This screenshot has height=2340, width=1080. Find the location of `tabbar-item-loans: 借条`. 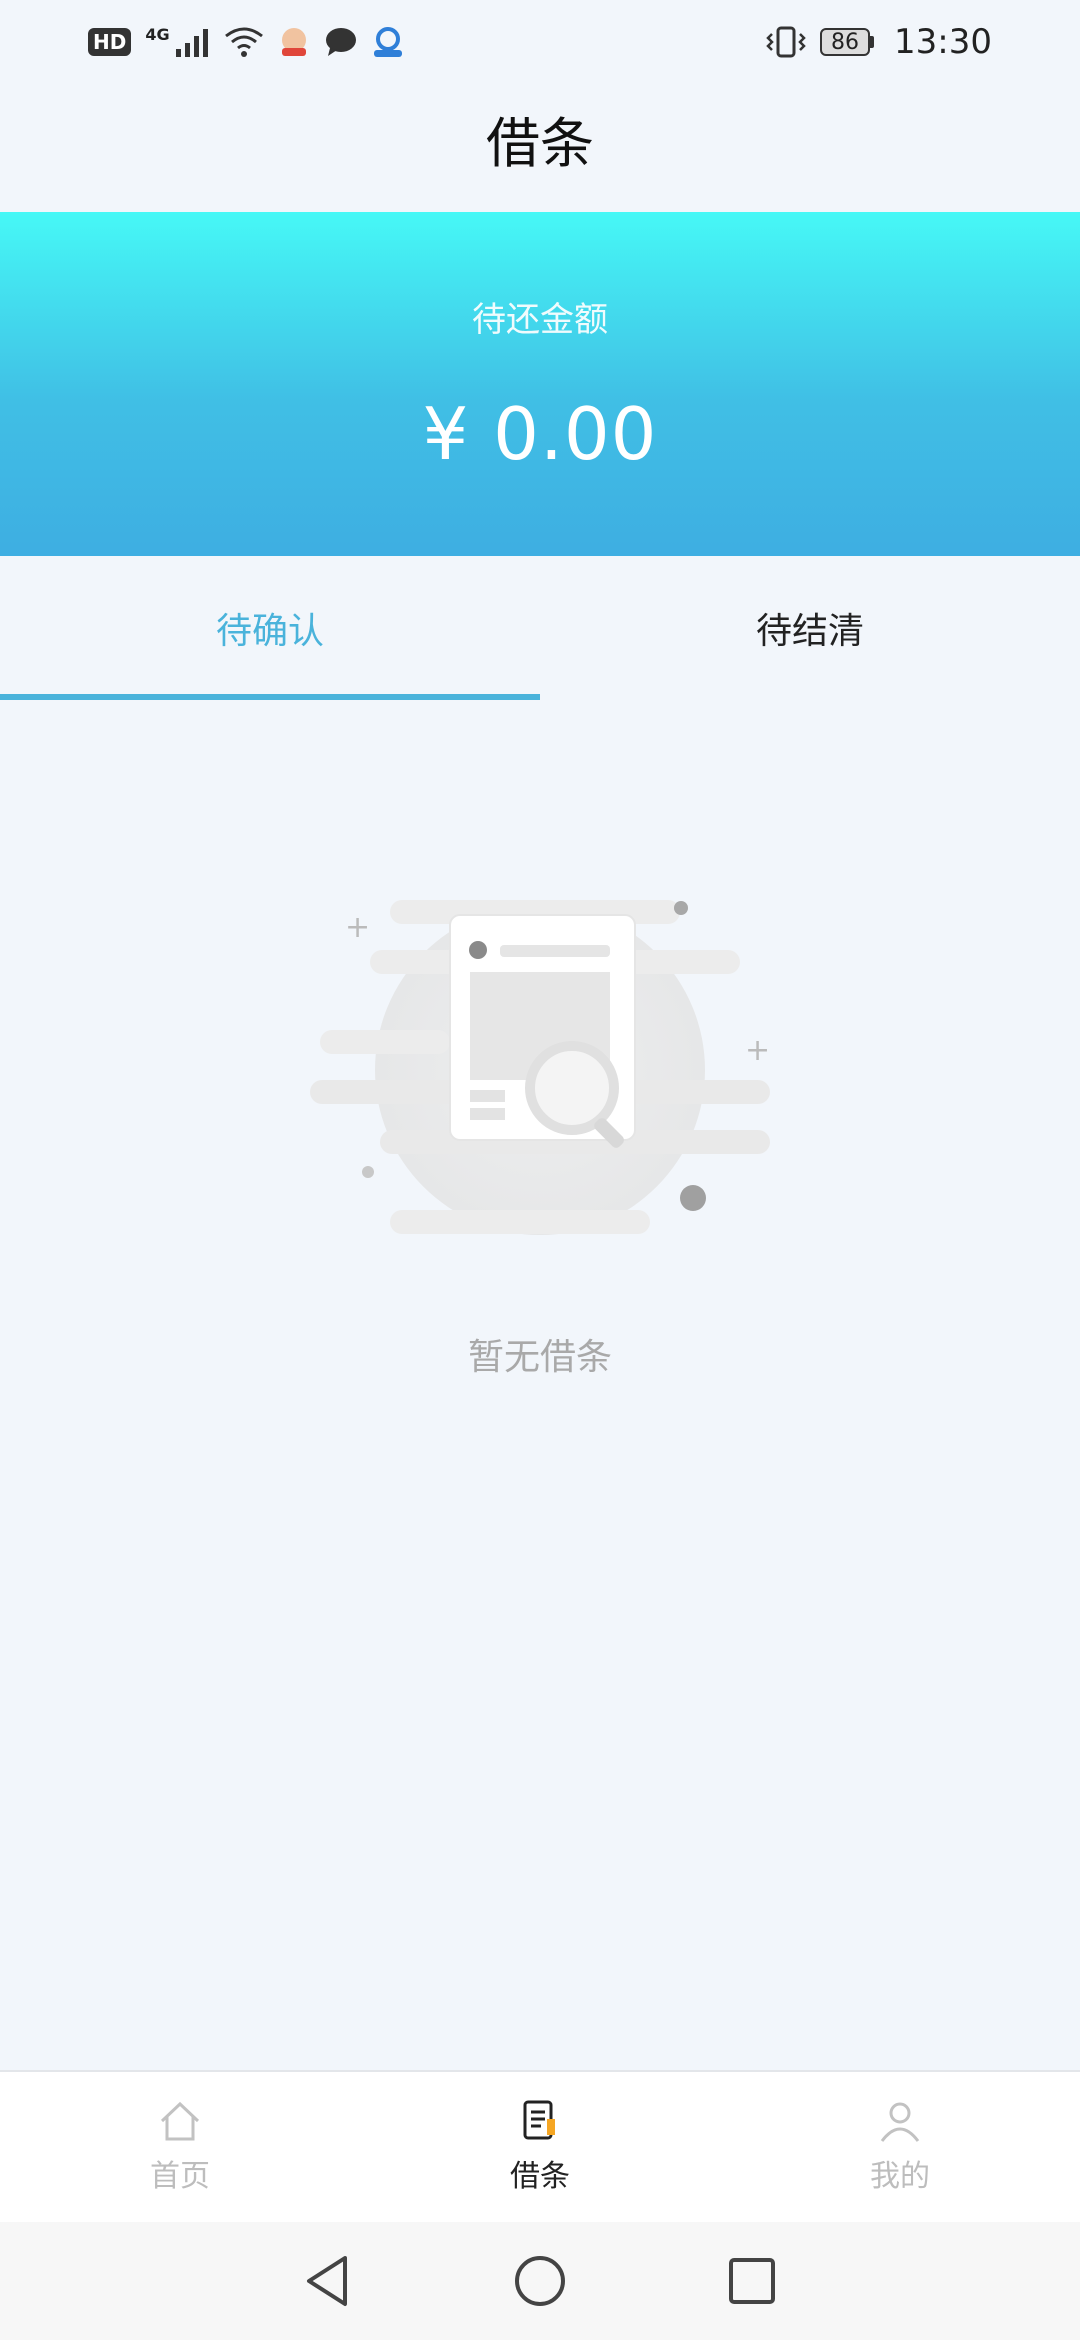

tabbar-item-loans: 借条 is located at coordinates (540, 2147).